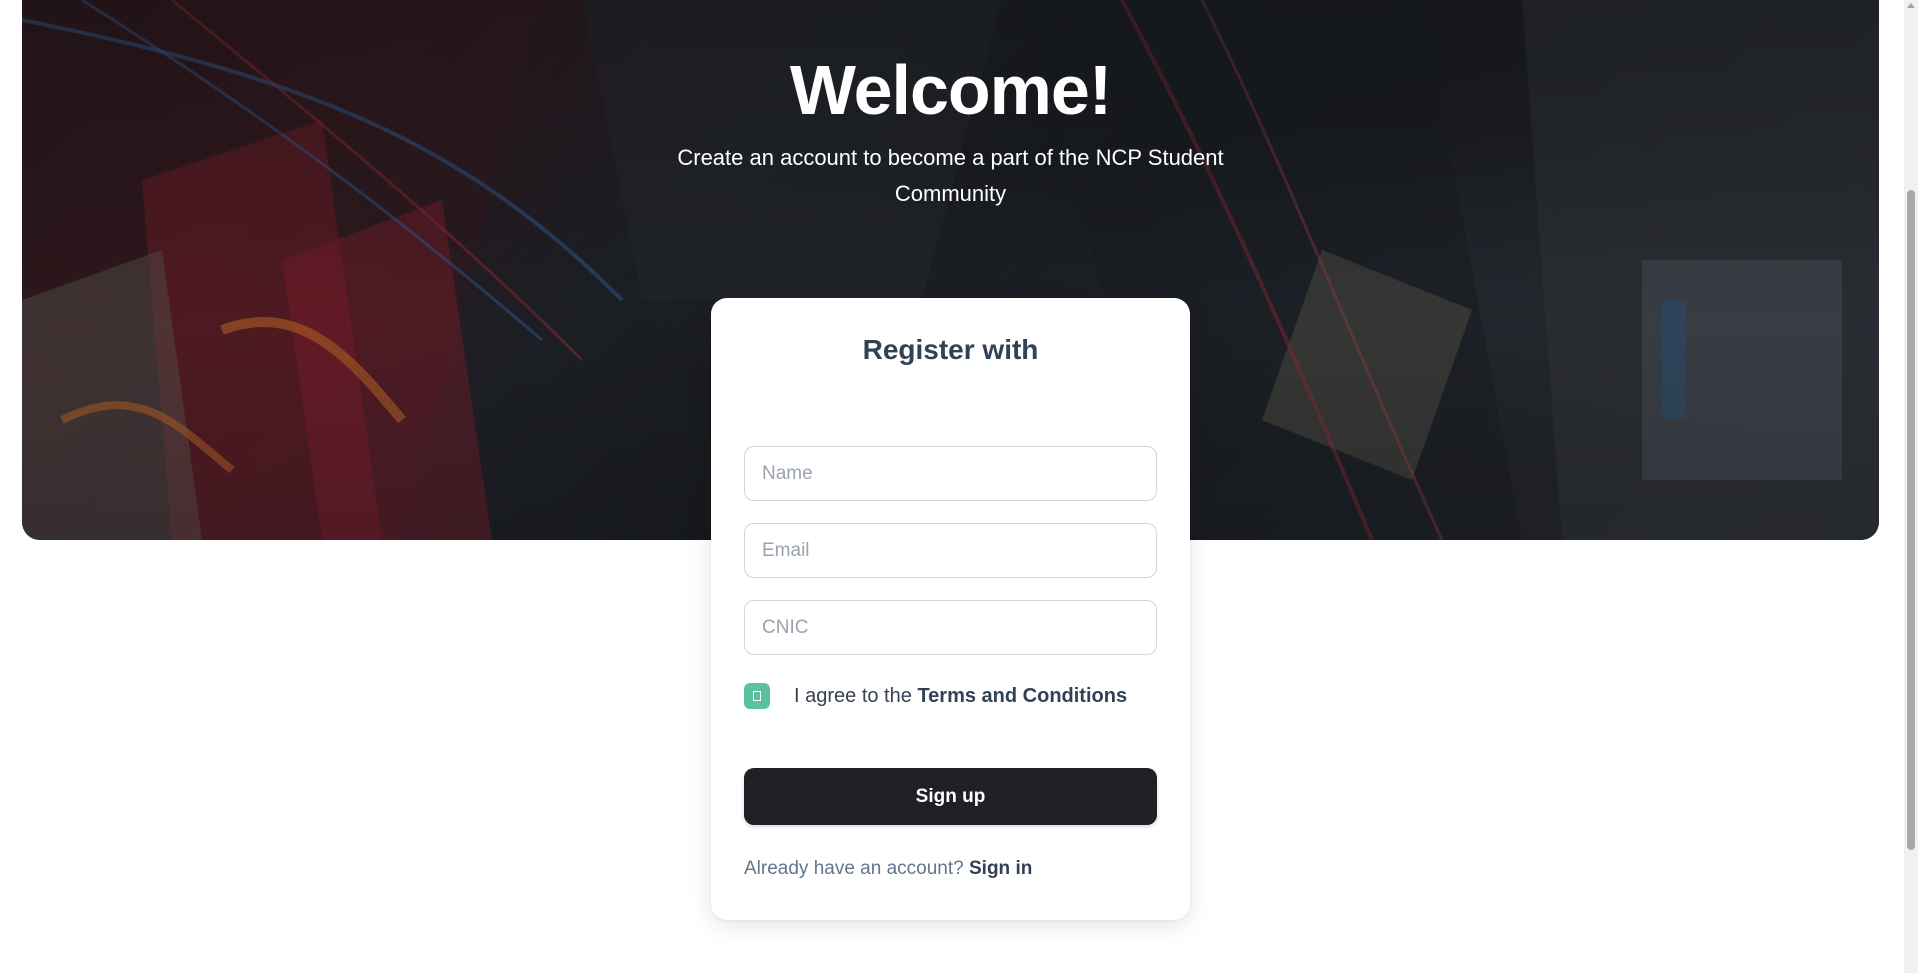 This screenshot has width=1918, height=973. I want to click on terms-label: I agree to the Terms and Conditions, so click(960, 696).